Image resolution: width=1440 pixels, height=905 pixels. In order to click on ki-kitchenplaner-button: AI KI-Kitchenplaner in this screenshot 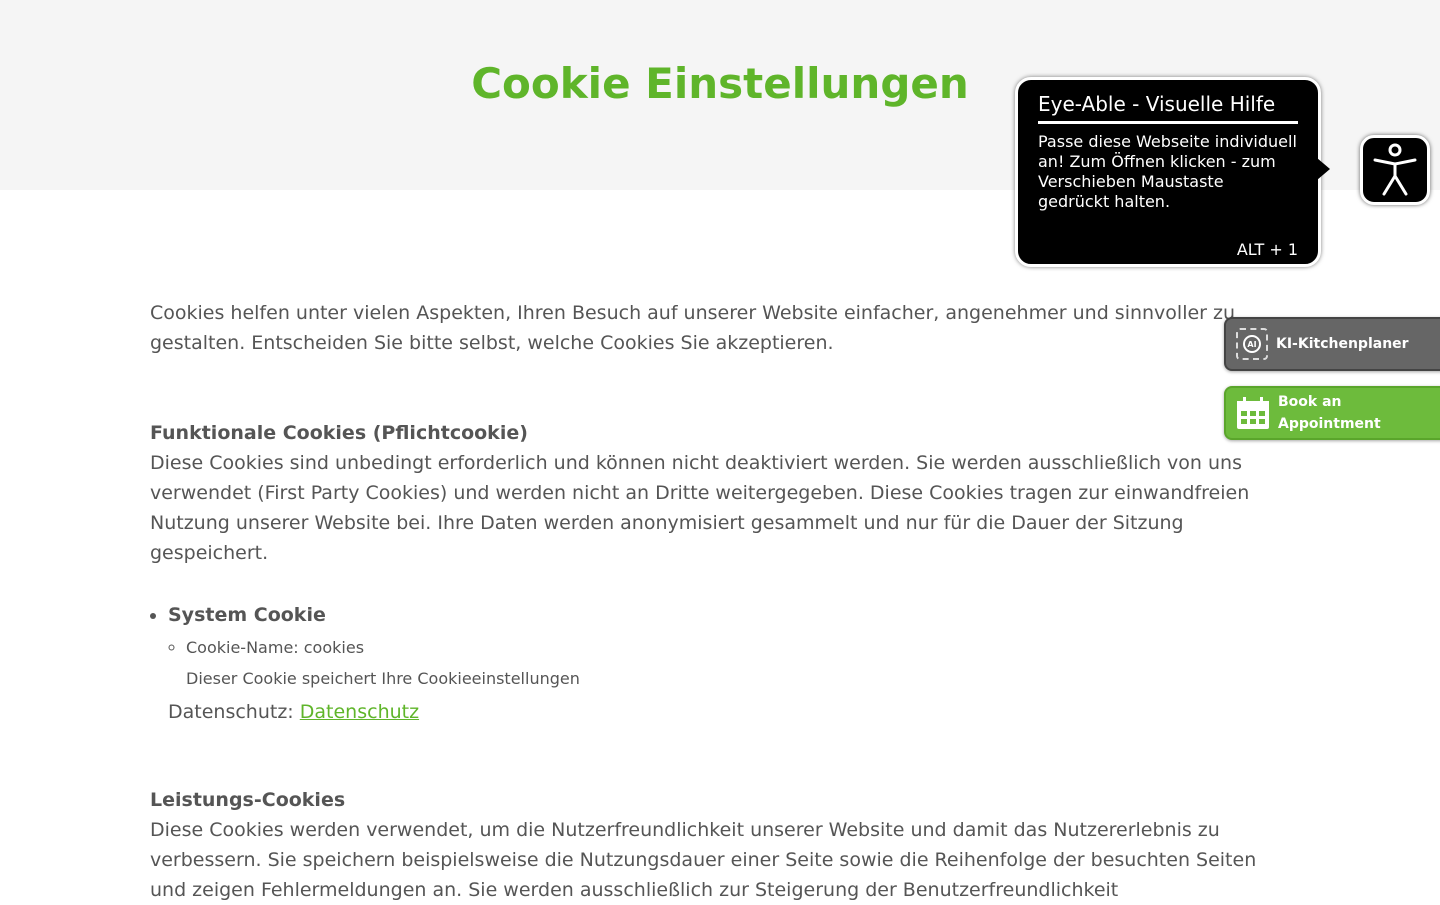, I will do `click(1332, 344)`.